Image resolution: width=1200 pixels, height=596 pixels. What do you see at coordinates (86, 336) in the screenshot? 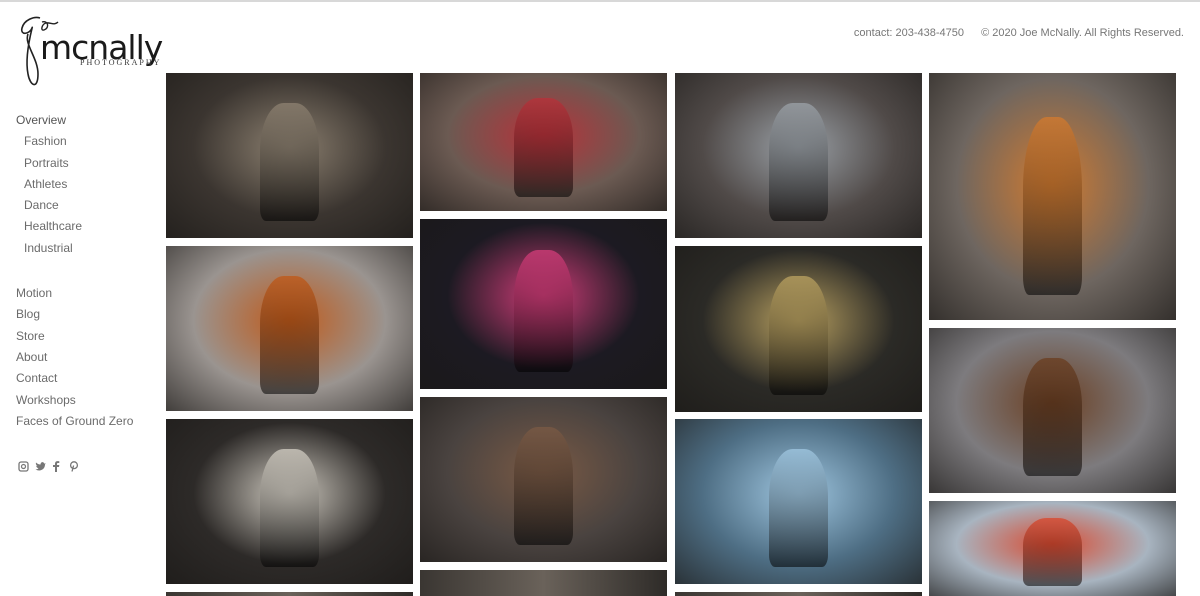
I see `nav-store: Store` at bounding box center [86, 336].